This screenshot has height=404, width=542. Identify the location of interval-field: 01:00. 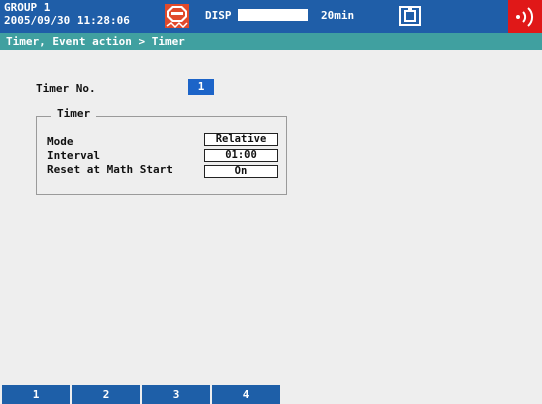
(241, 155).